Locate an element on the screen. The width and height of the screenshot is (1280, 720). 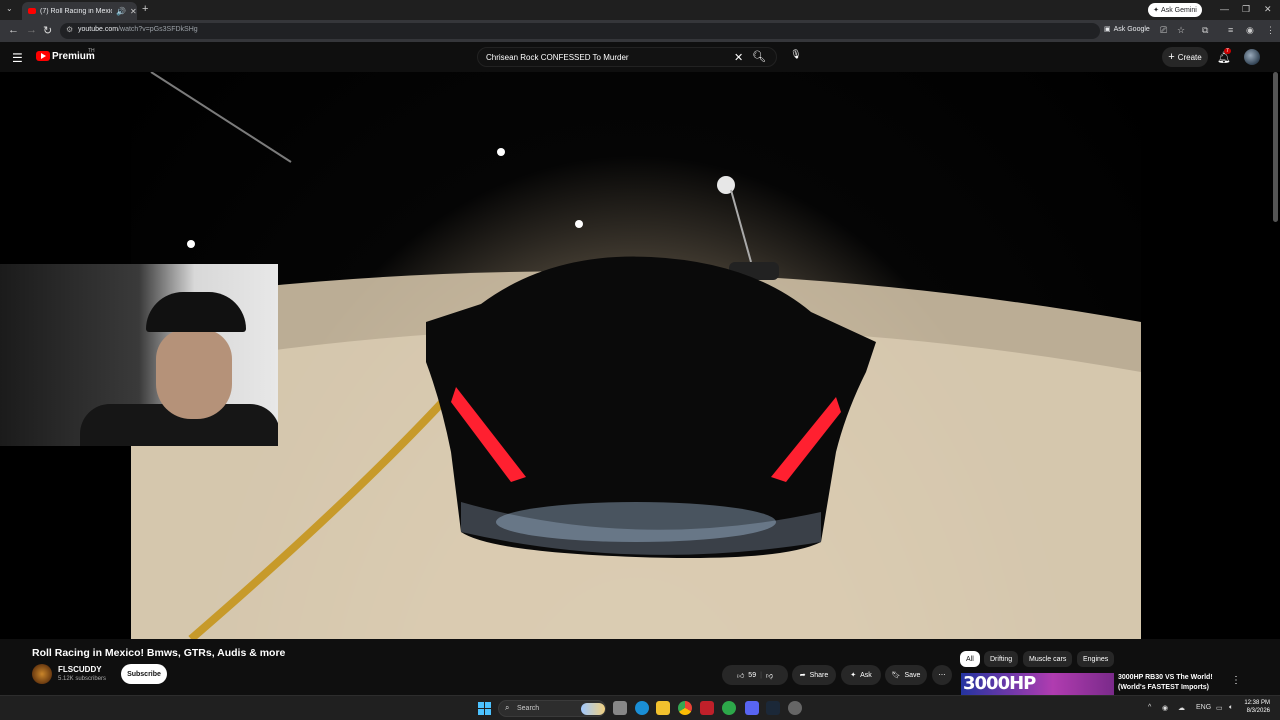
reload-icon: ↻ is located at coordinates (47, 30).